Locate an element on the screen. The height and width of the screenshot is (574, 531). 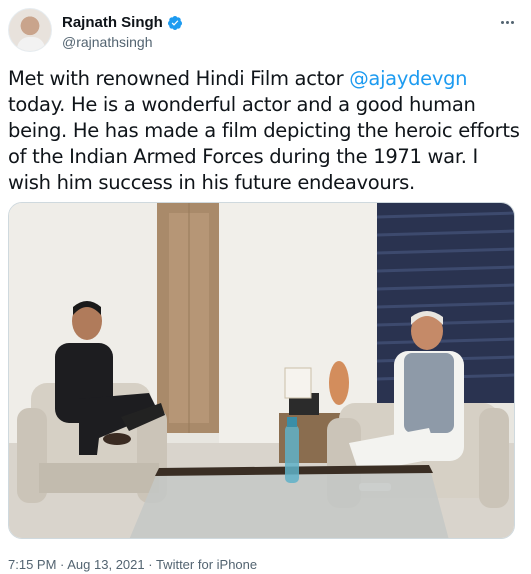
tweet-header: Rajnath Singh @rajnathsingh is located at coordinates (265, 32).